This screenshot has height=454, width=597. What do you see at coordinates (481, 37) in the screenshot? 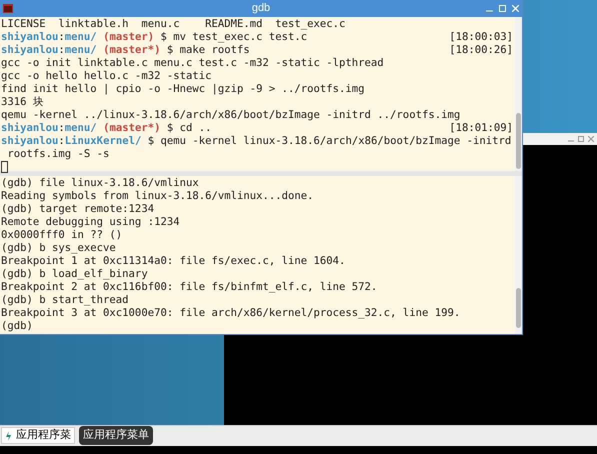
I see `timestamp: [18:00:03]` at bounding box center [481, 37].